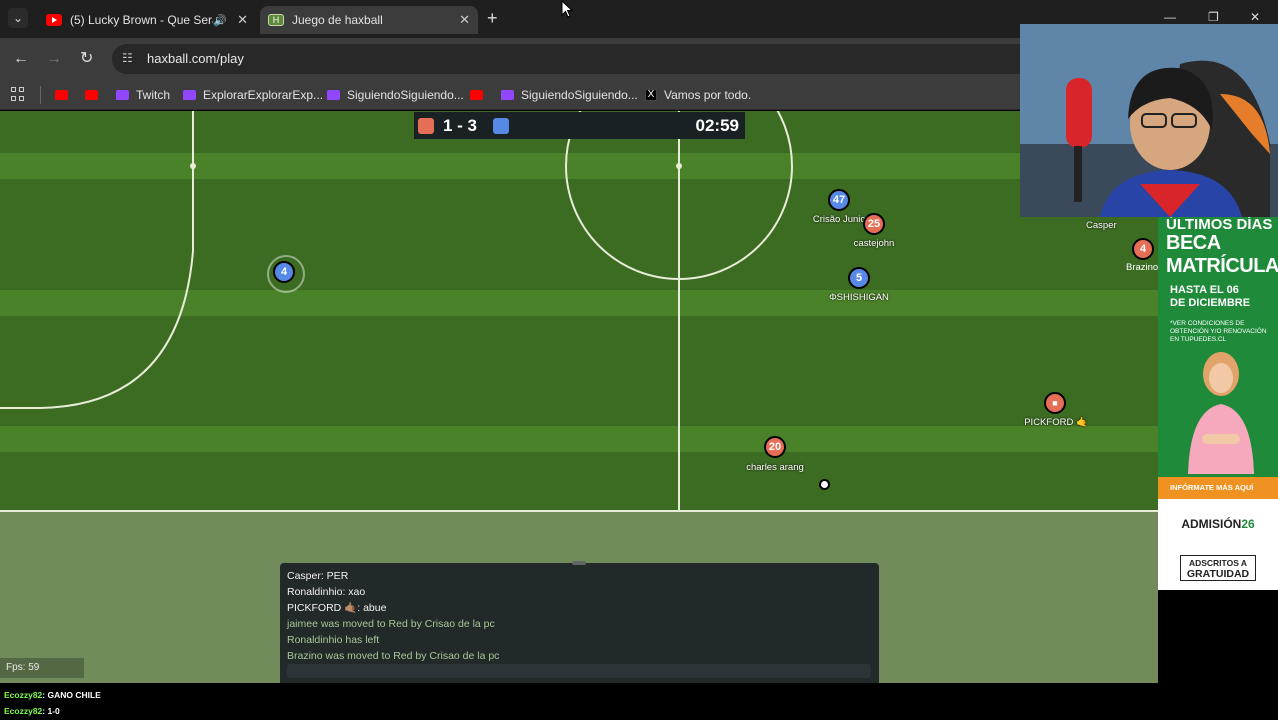  I want to click on ad-sub-2: DE DICIEMBRE, so click(1210, 303).